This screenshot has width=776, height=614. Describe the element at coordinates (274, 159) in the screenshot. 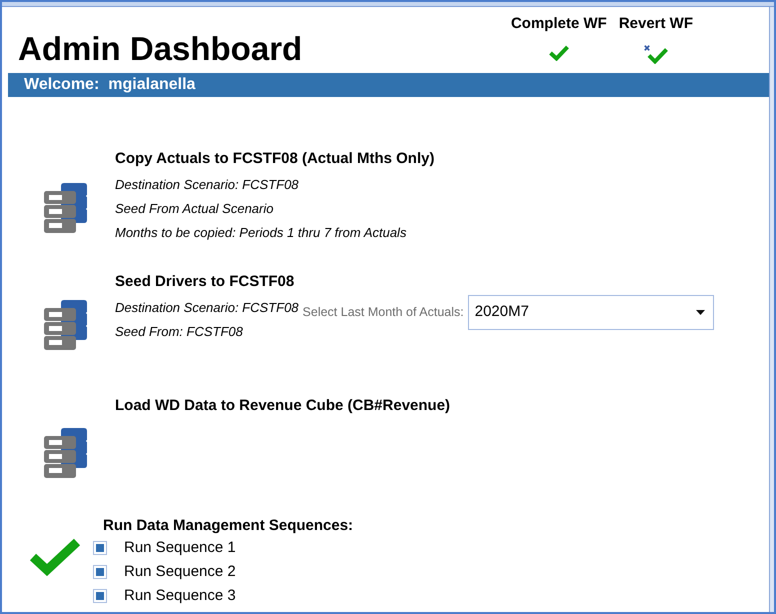

I see `step-title: Copy Actuals to FCSTF08 (Actual Mths Only)` at that location.